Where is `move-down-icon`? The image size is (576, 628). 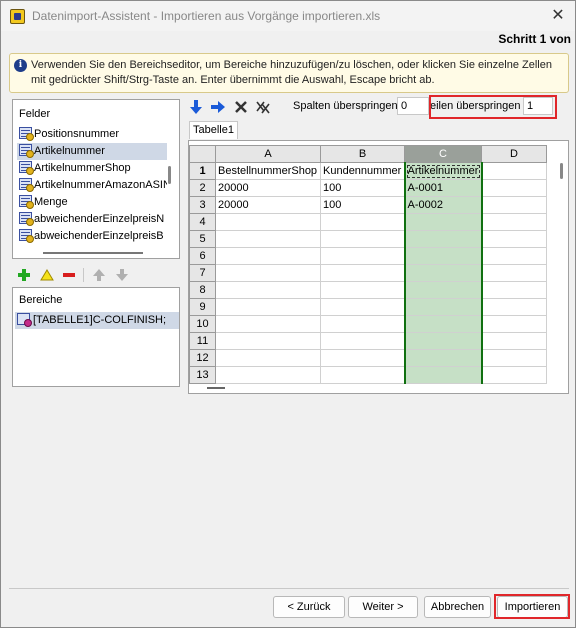 move-down-icon is located at coordinates (122, 275).